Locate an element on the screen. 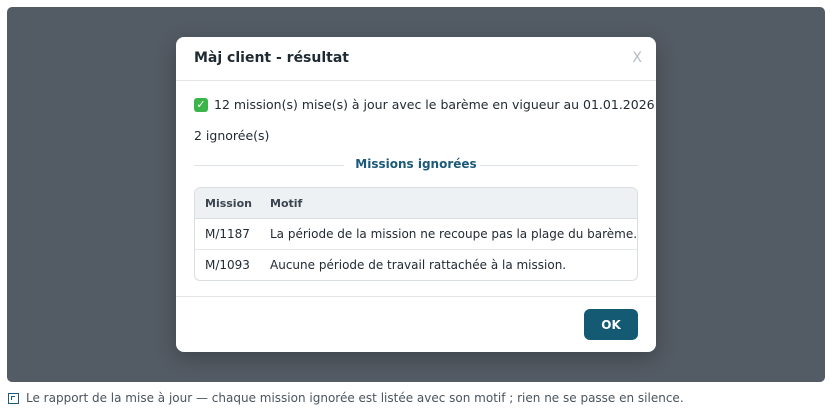 The width and height of the screenshot is (830, 411). table-header: Mission Motif is located at coordinates (416, 203).